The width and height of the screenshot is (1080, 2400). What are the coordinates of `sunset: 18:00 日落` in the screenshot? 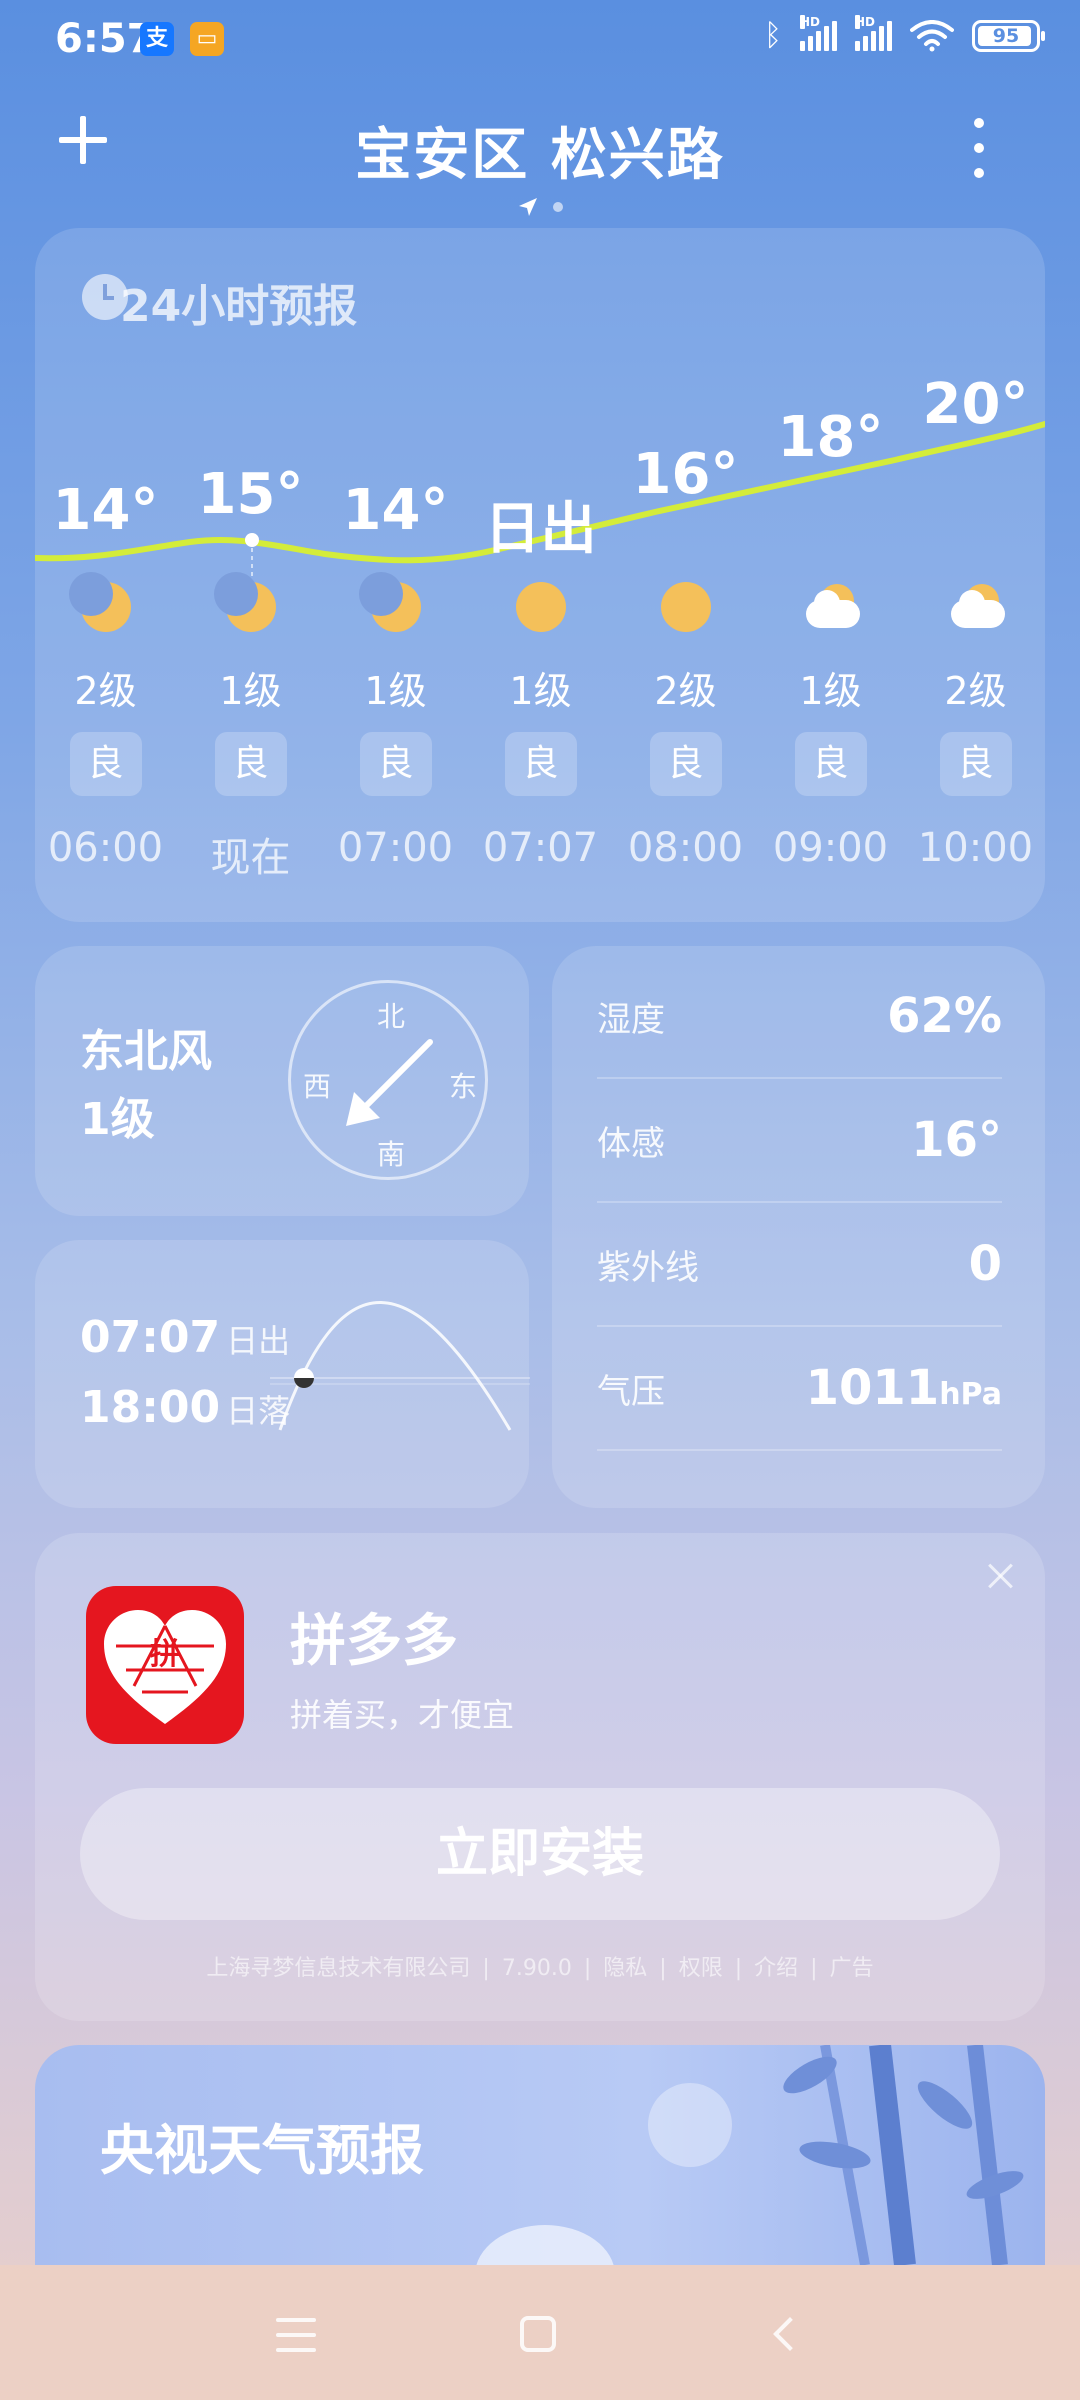 It's located at (185, 1407).